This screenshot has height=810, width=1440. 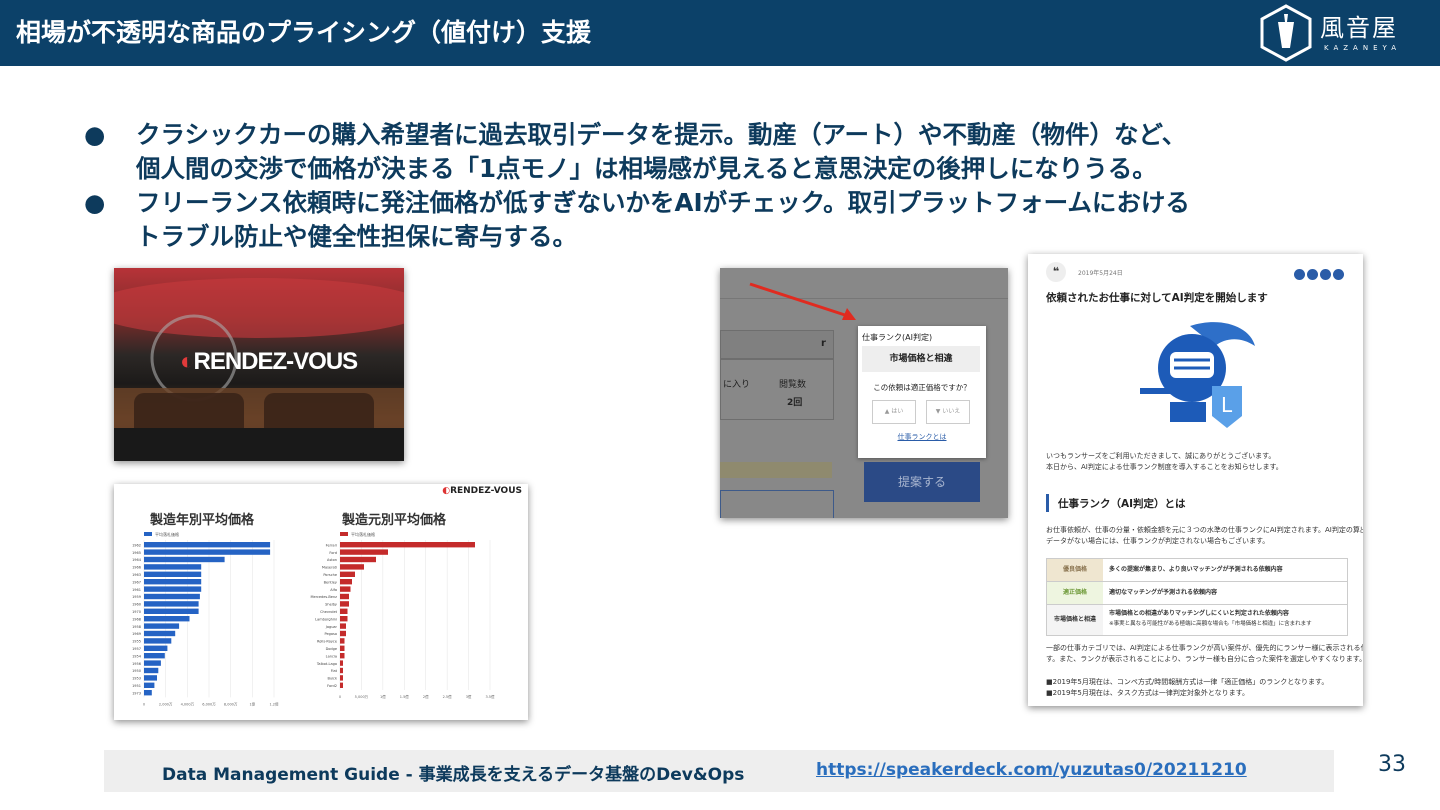 What do you see at coordinates (1161, 456) in the screenshot?
I see `intro-line: いつもランサーズをご利用いただきまして、誠にありがとうございます。` at bounding box center [1161, 456].